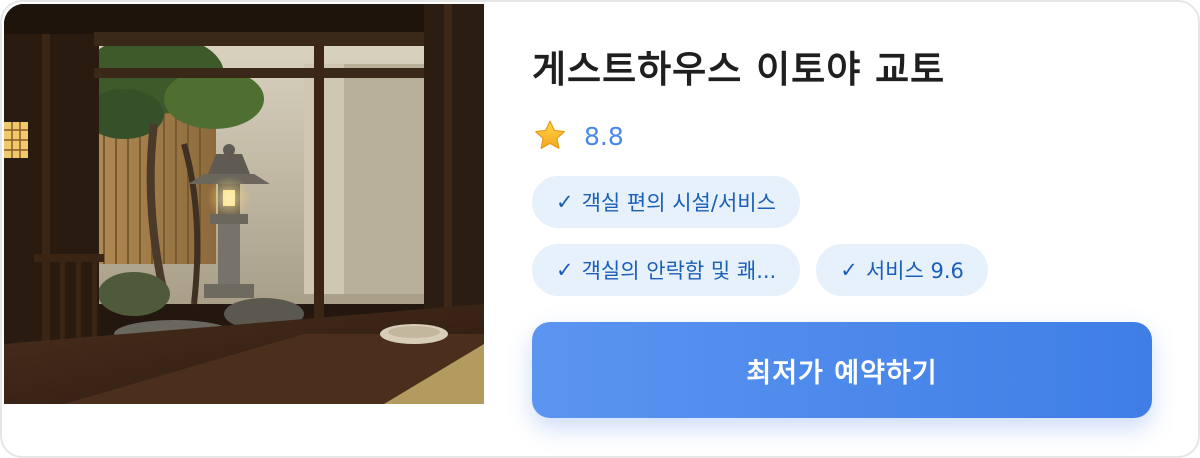 The height and width of the screenshot is (458, 1200). I want to click on hotel-name: 게스트하우스 이토야 교토, so click(739, 69).